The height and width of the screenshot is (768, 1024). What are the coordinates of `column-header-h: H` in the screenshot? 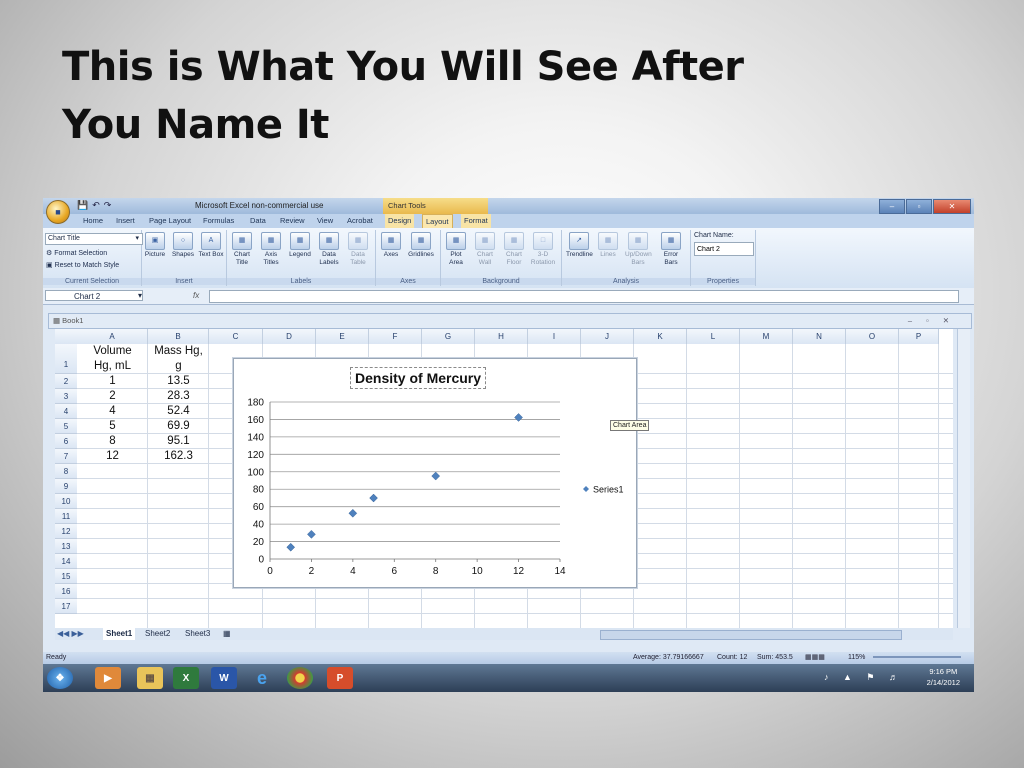 It's located at (501, 336).